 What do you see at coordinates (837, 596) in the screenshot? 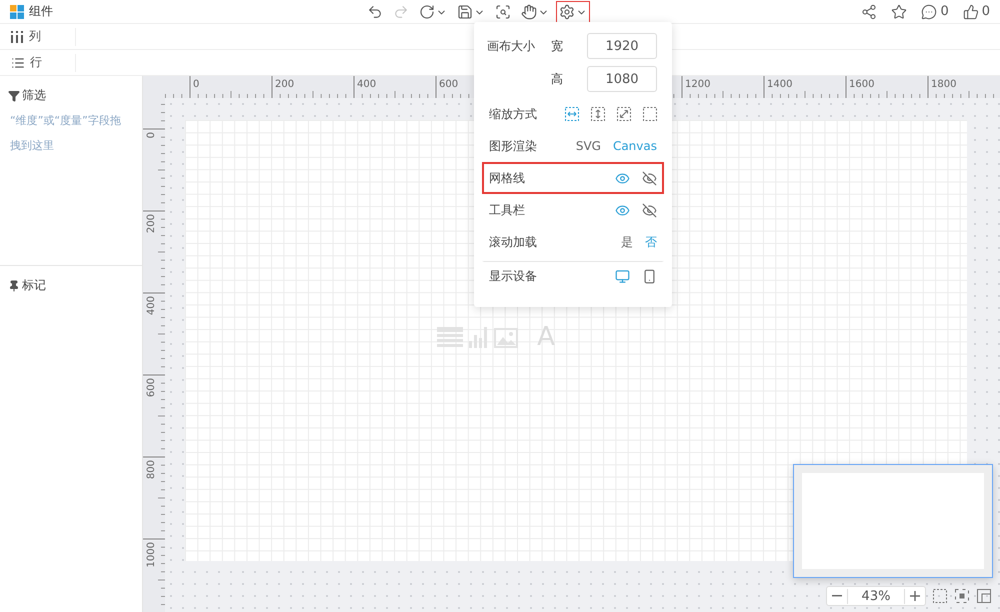
I see `minus-icon` at bounding box center [837, 596].